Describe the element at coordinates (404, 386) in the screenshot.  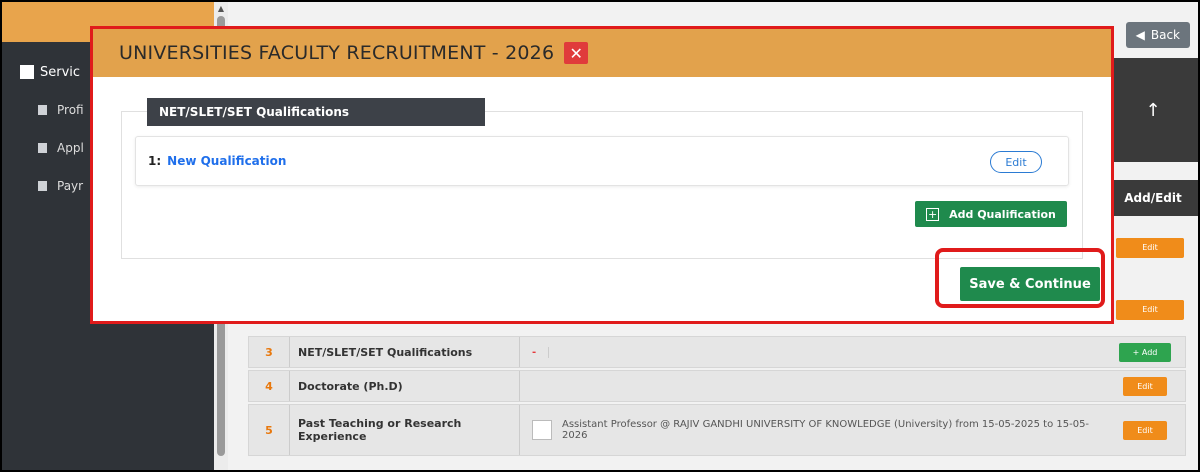
I see `row-name: Doctorate (Ph.D)` at that location.